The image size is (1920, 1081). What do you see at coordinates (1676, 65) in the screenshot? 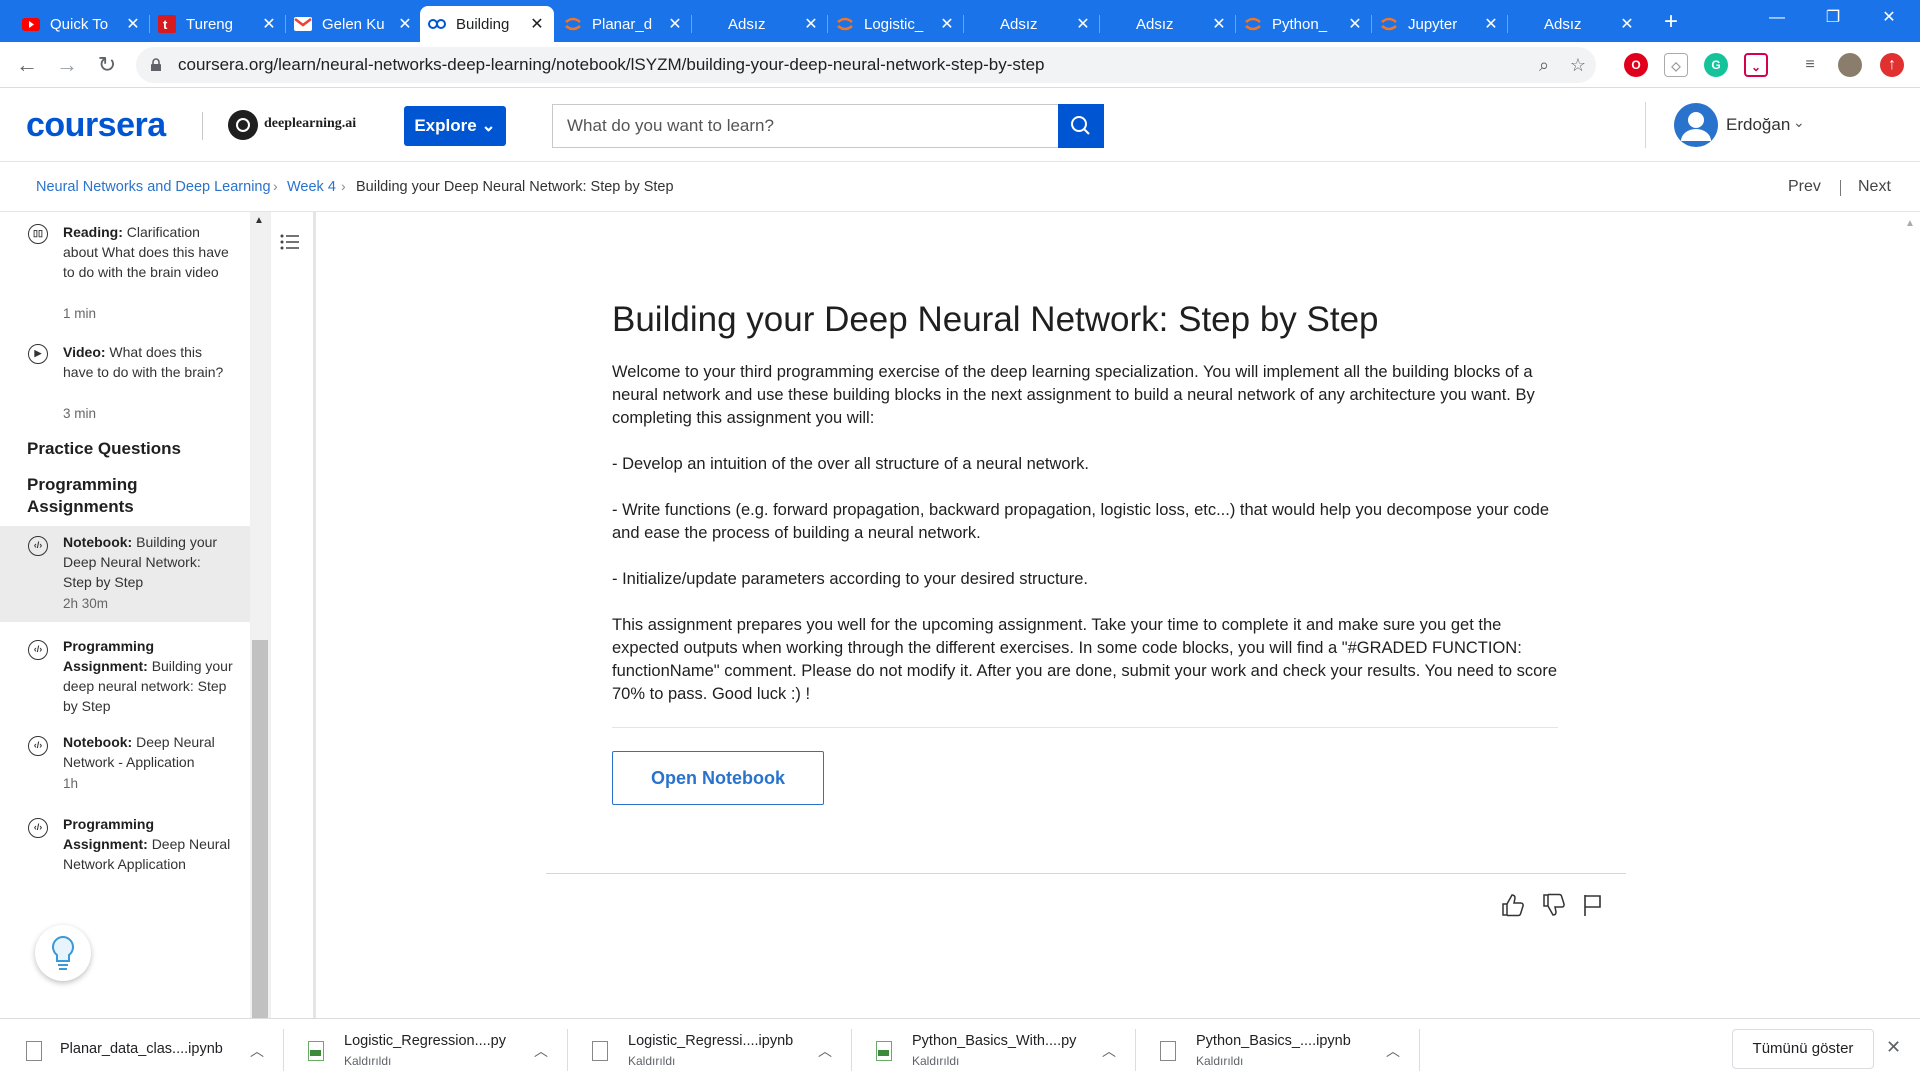
I see `shield-icon: ◇` at bounding box center [1676, 65].